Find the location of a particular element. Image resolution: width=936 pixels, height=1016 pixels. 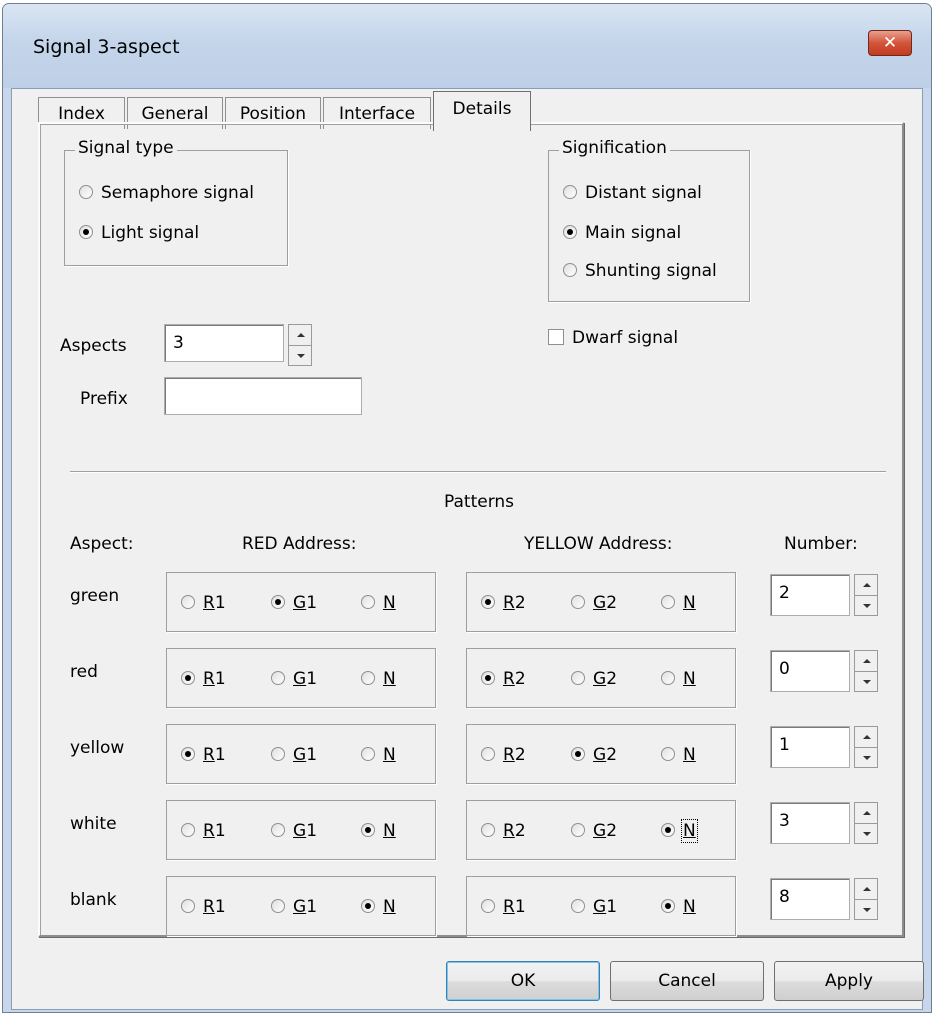

pattern-number-input: 8 is located at coordinates (810, 899).